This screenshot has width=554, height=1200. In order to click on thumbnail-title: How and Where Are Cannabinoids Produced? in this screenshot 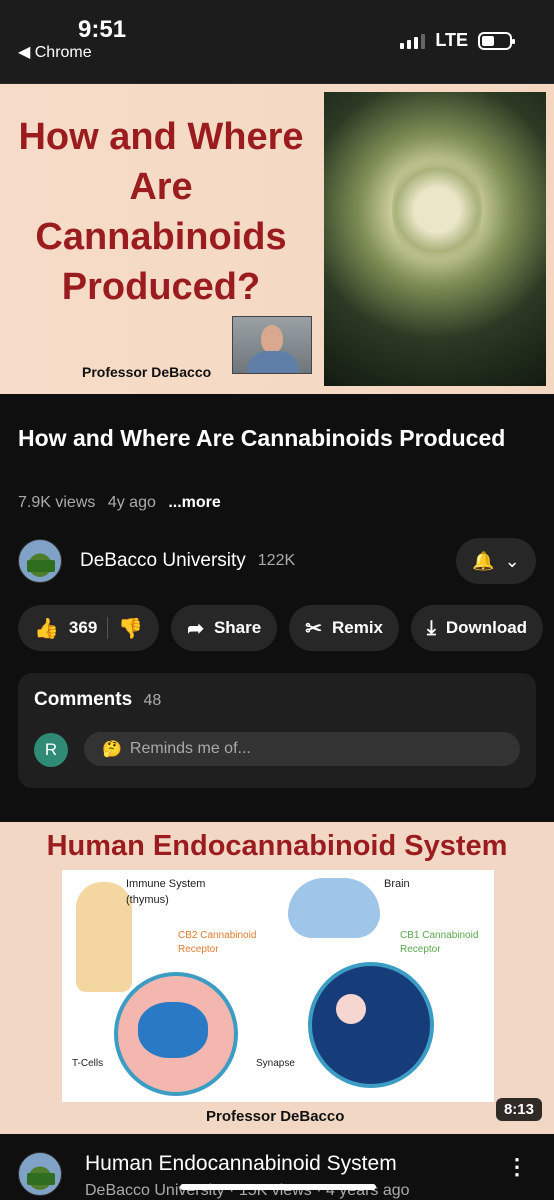, I will do `click(161, 212)`.